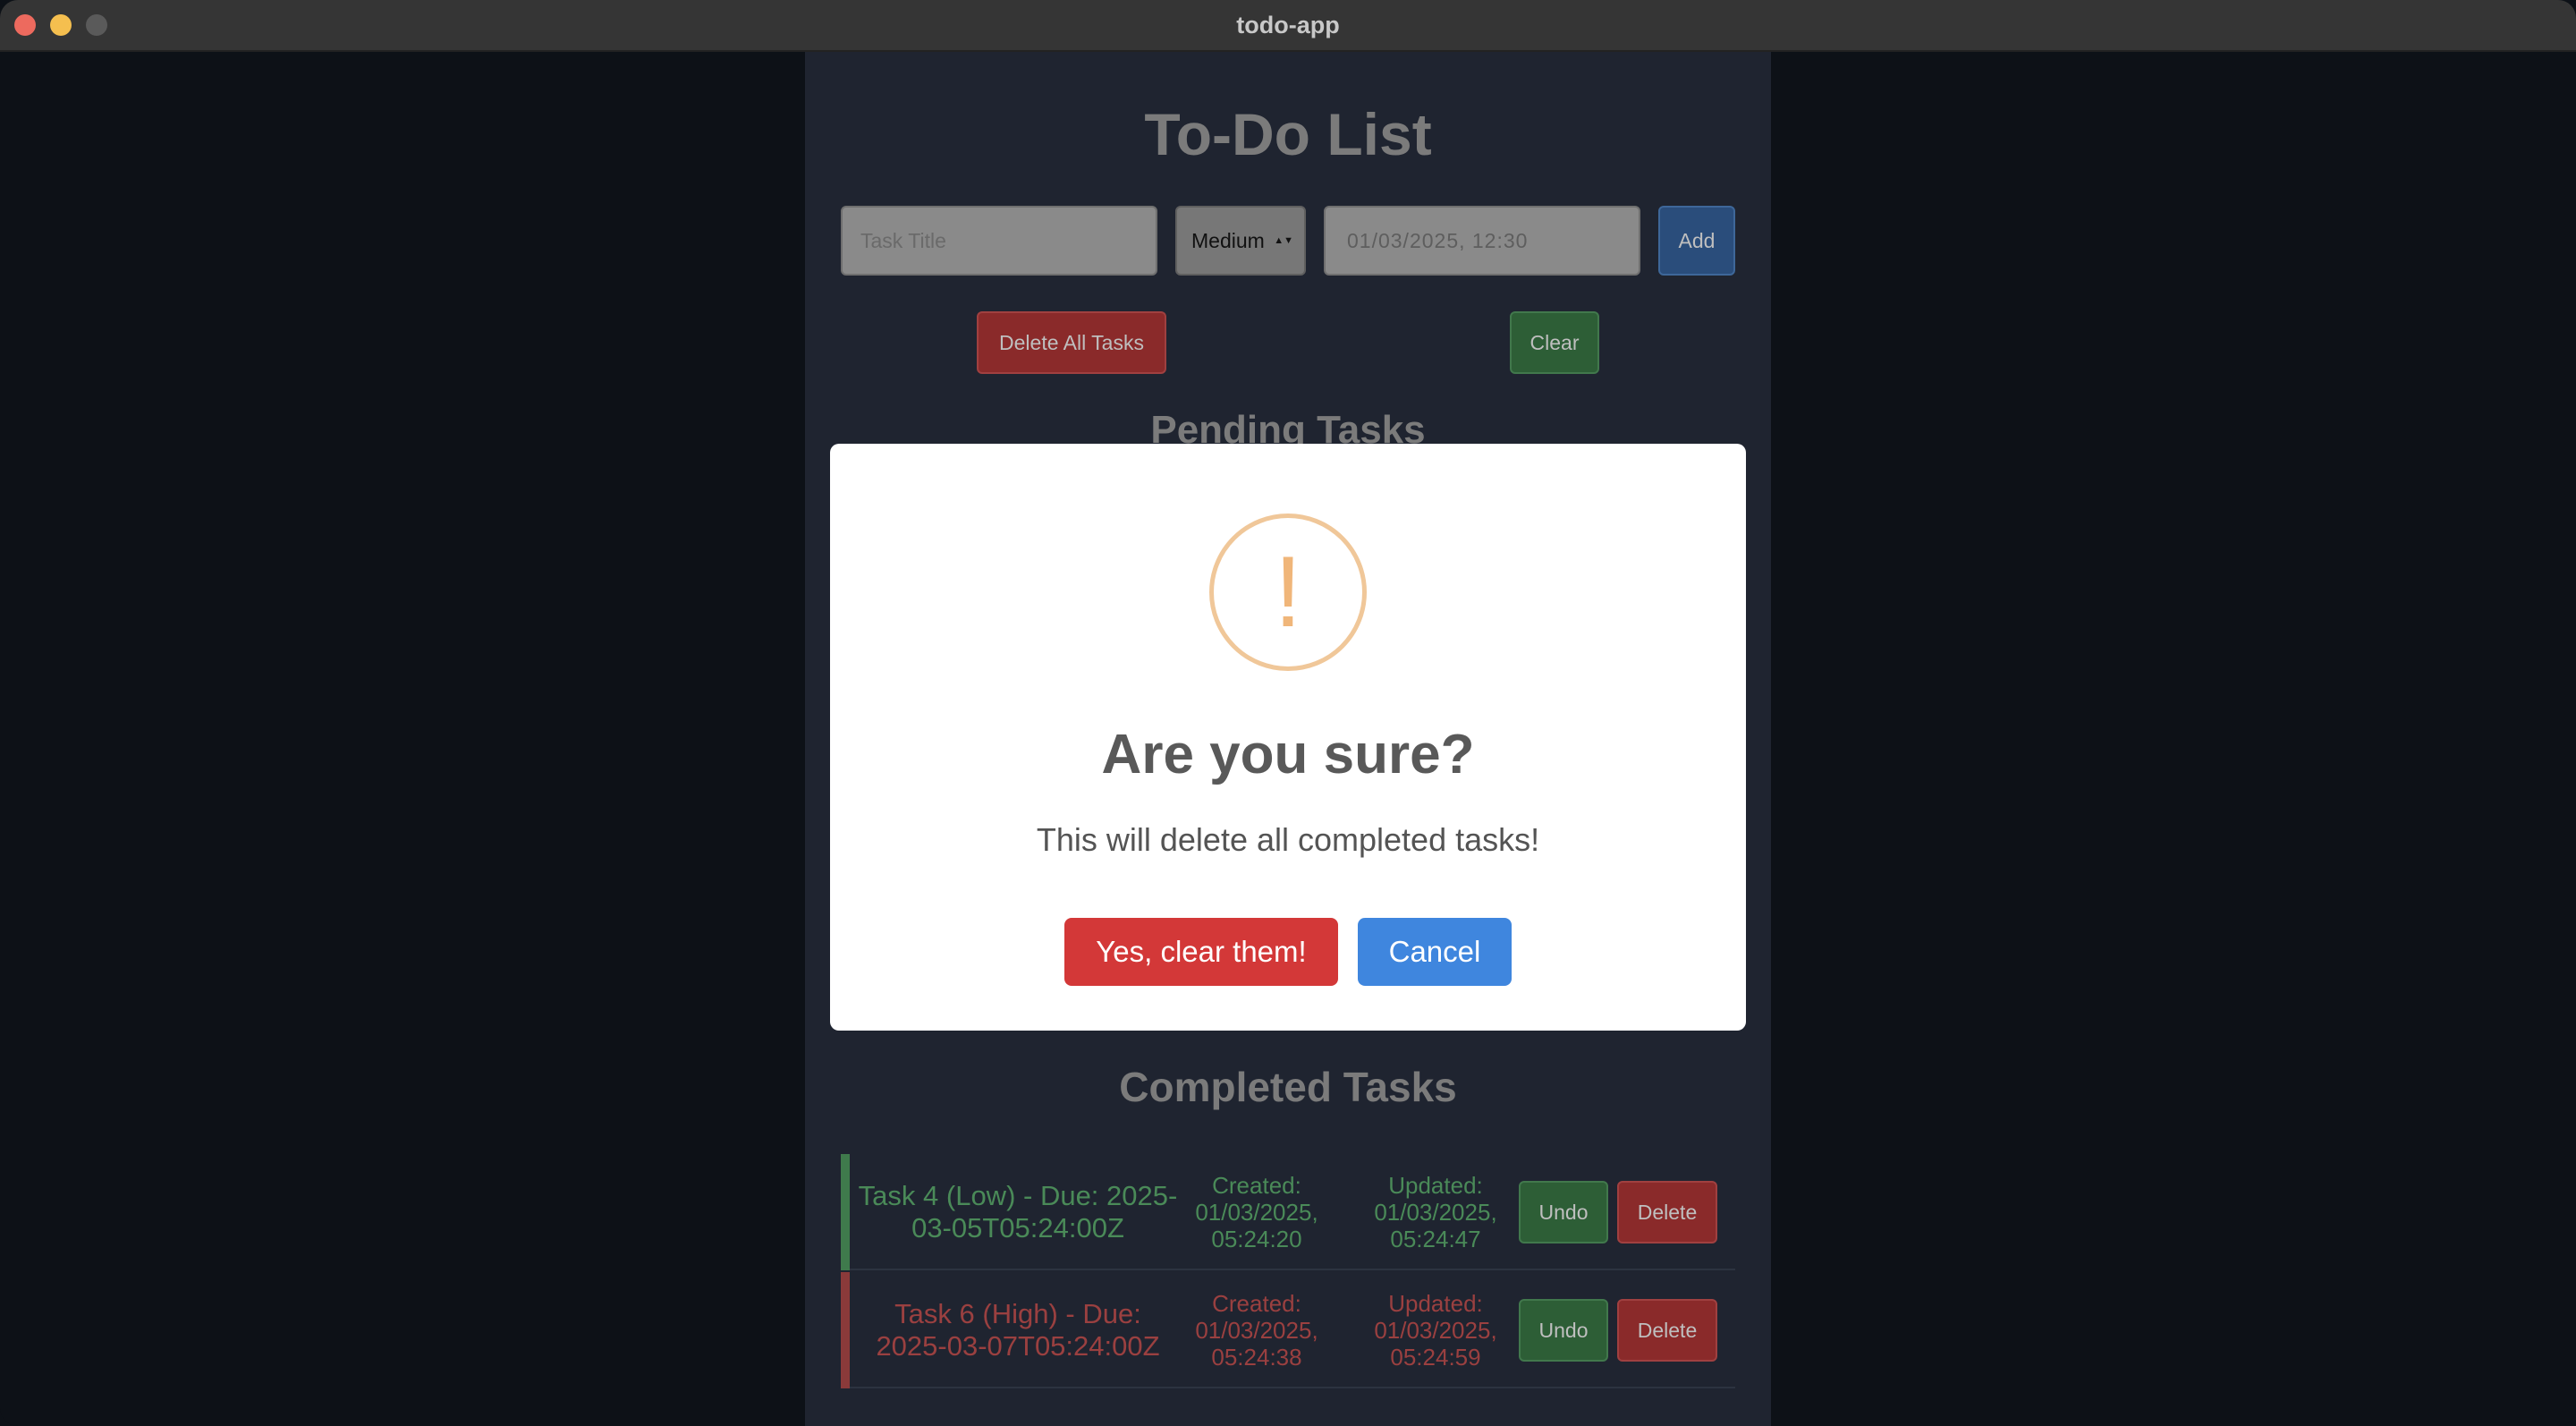 This screenshot has height=1426, width=2576. I want to click on priority-select-value: Medium, so click(1228, 241).